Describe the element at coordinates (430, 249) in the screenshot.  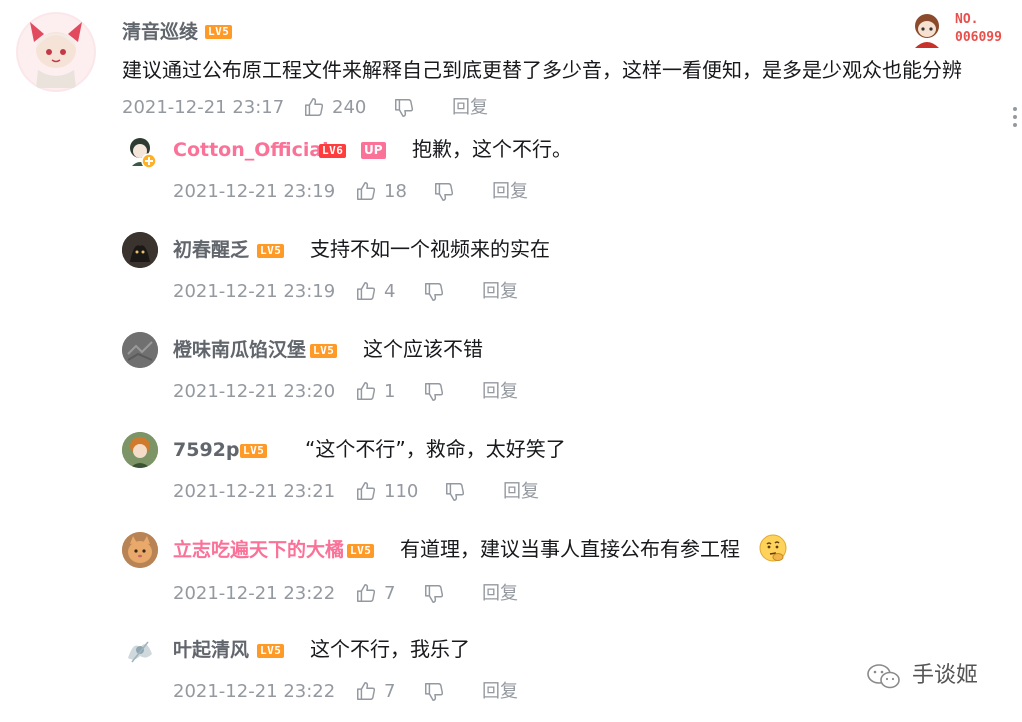
I see `comment-text: 支持不如一个视频来的实在` at that location.